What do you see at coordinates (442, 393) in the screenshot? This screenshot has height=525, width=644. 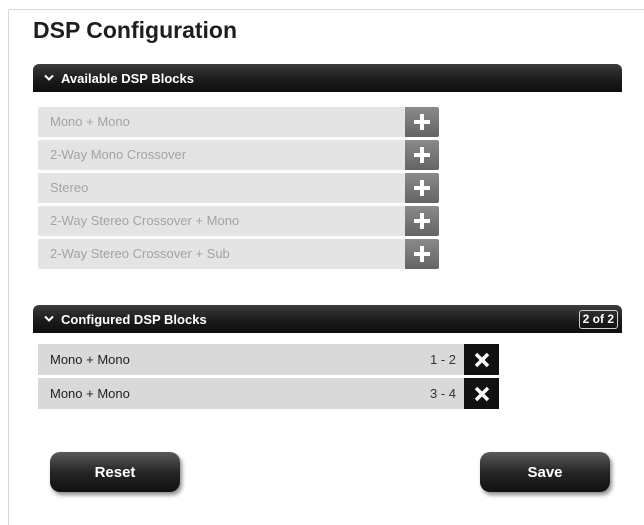 I see `channel-range: 3 - 4` at bounding box center [442, 393].